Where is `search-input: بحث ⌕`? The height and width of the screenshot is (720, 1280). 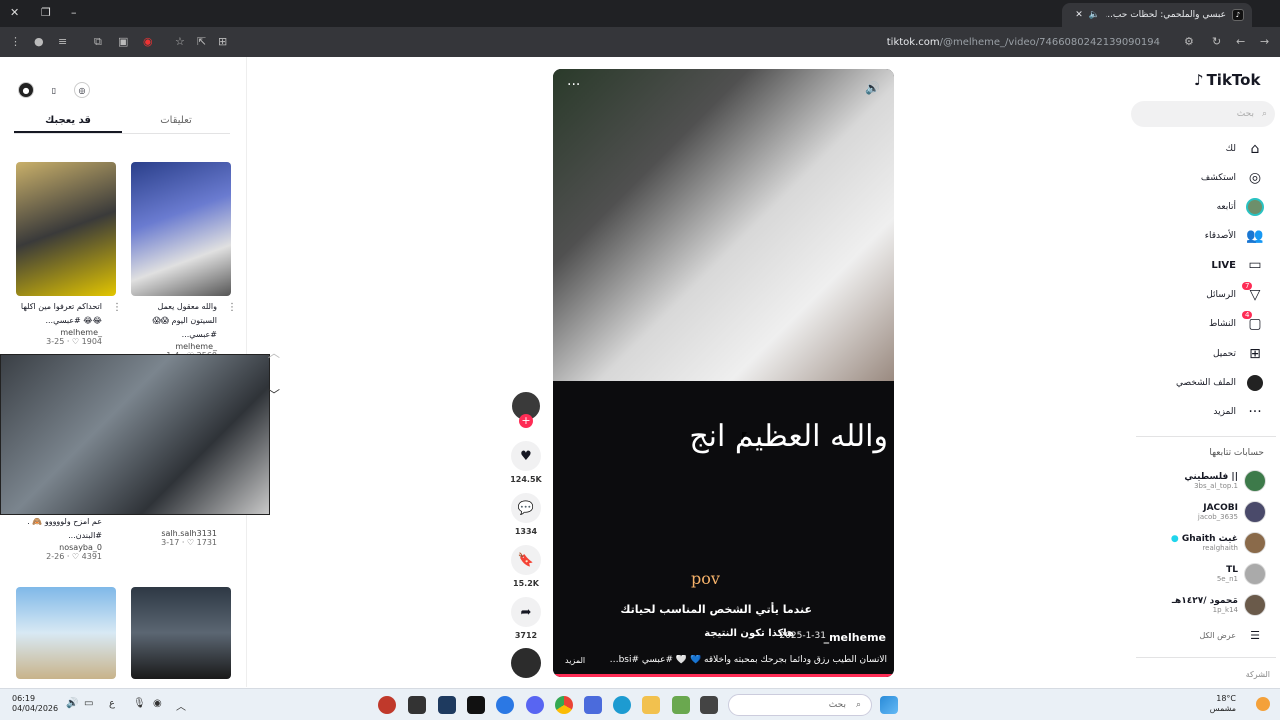
search-input: بحث ⌕ is located at coordinates (1203, 114).